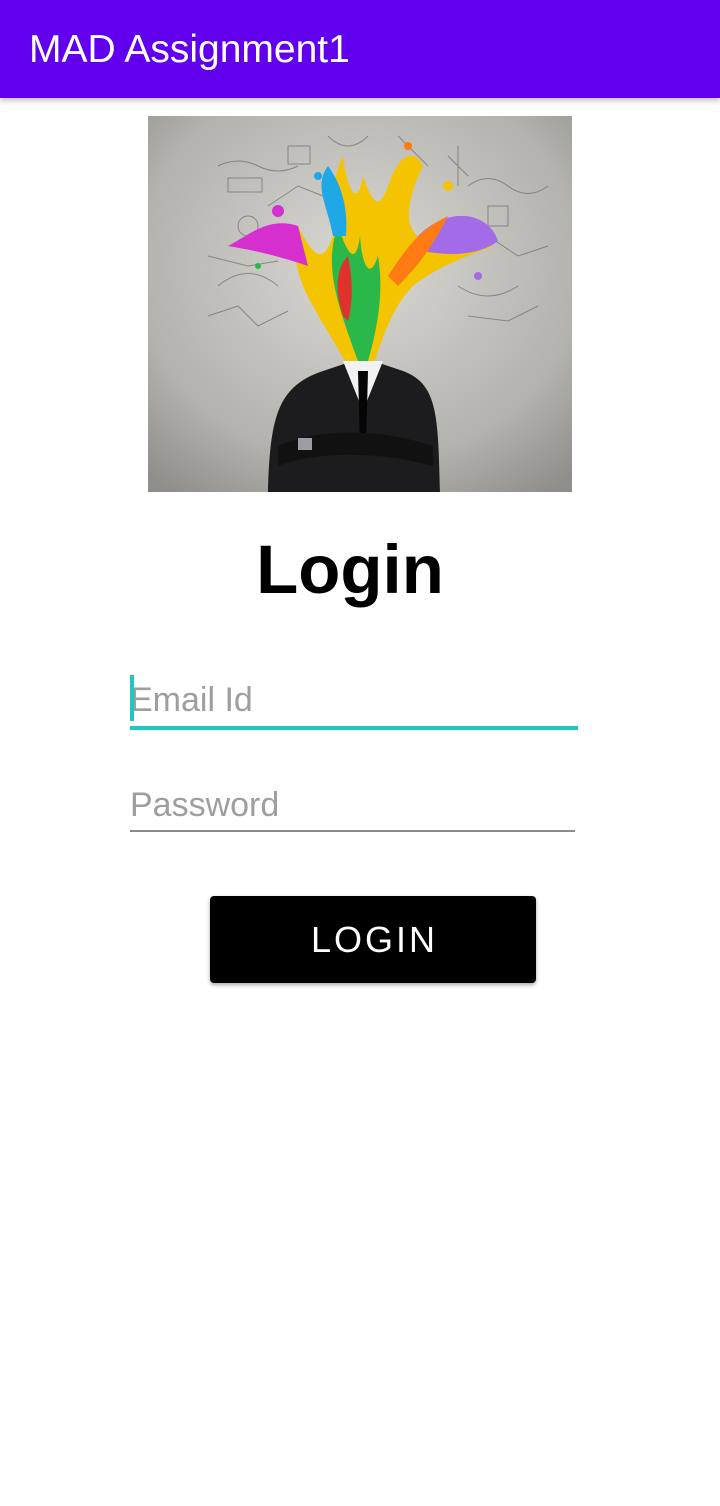  What do you see at coordinates (189, 49) in the screenshot?
I see `app-title: MAD Assignment1` at bounding box center [189, 49].